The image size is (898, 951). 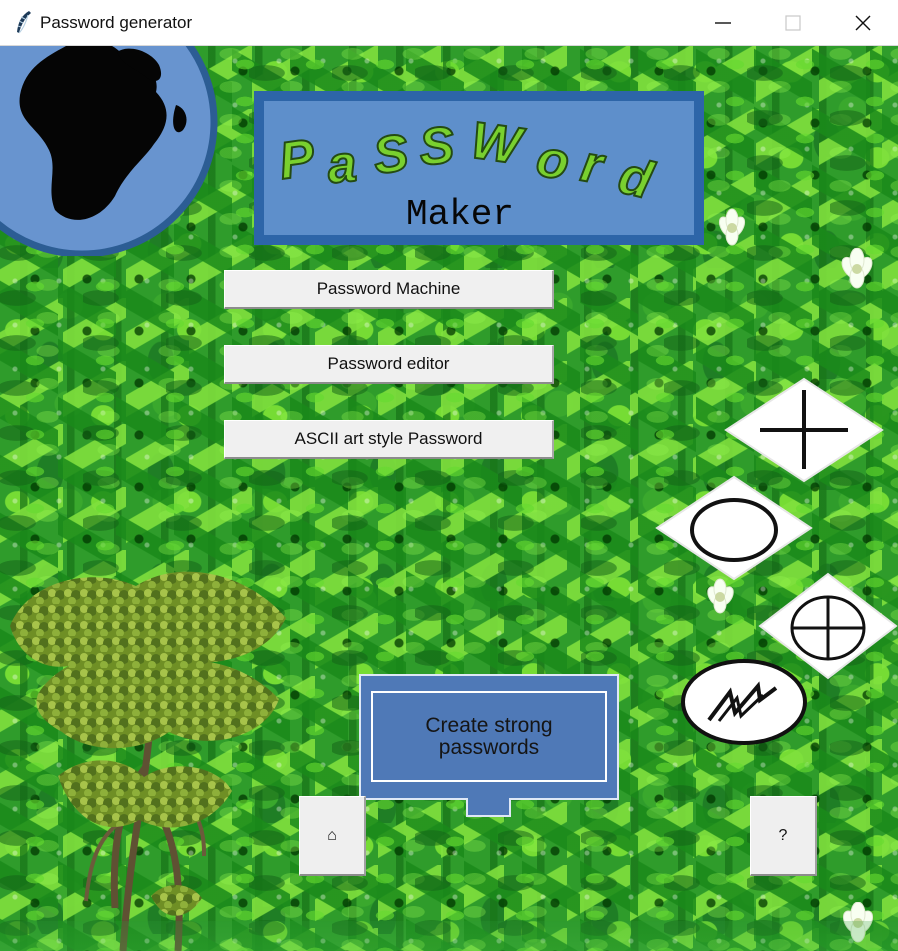 I want to click on home-icon: ⌂, so click(x=332, y=835).